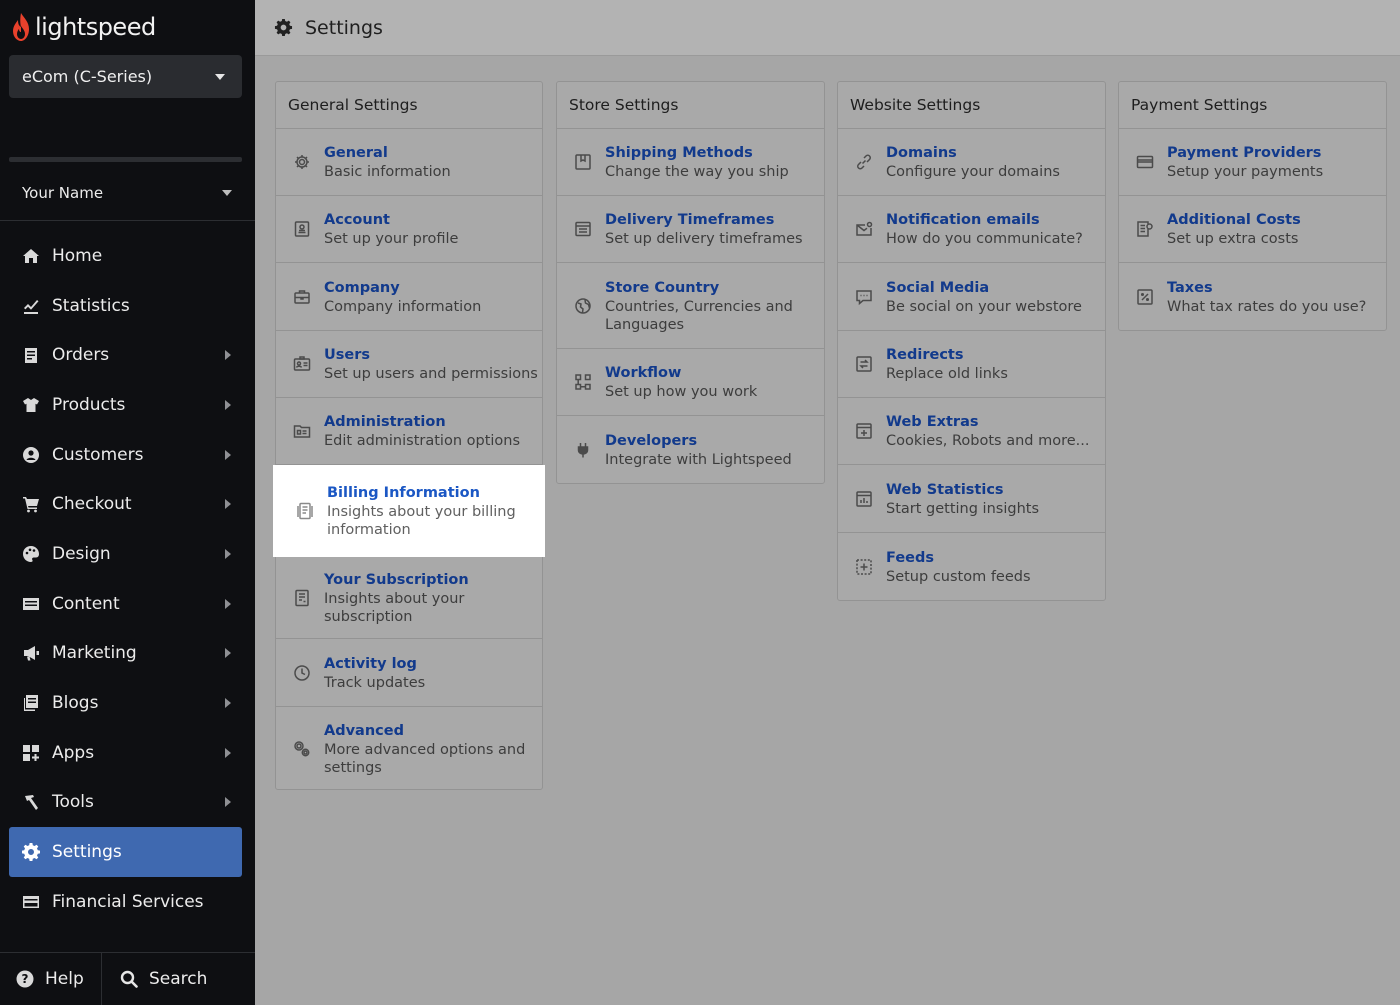  What do you see at coordinates (971, 297) in the screenshot?
I see `settings-item-social-media: Social Media Be social on your webstore` at bounding box center [971, 297].